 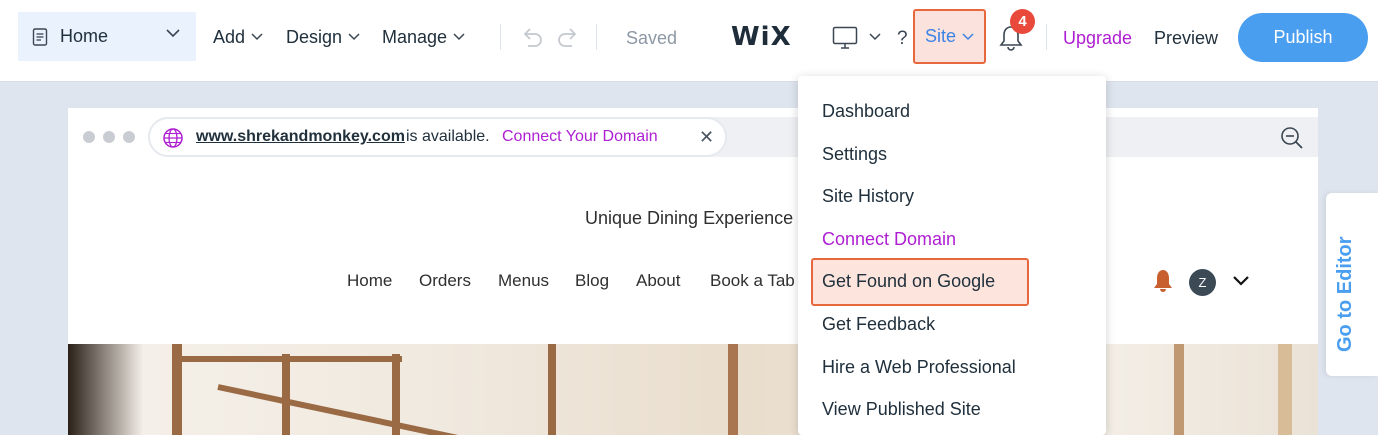 What do you see at coordinates (706, 137) in the screenshot?
I see `close-icon: ✕` at bounding box center [706, 137].